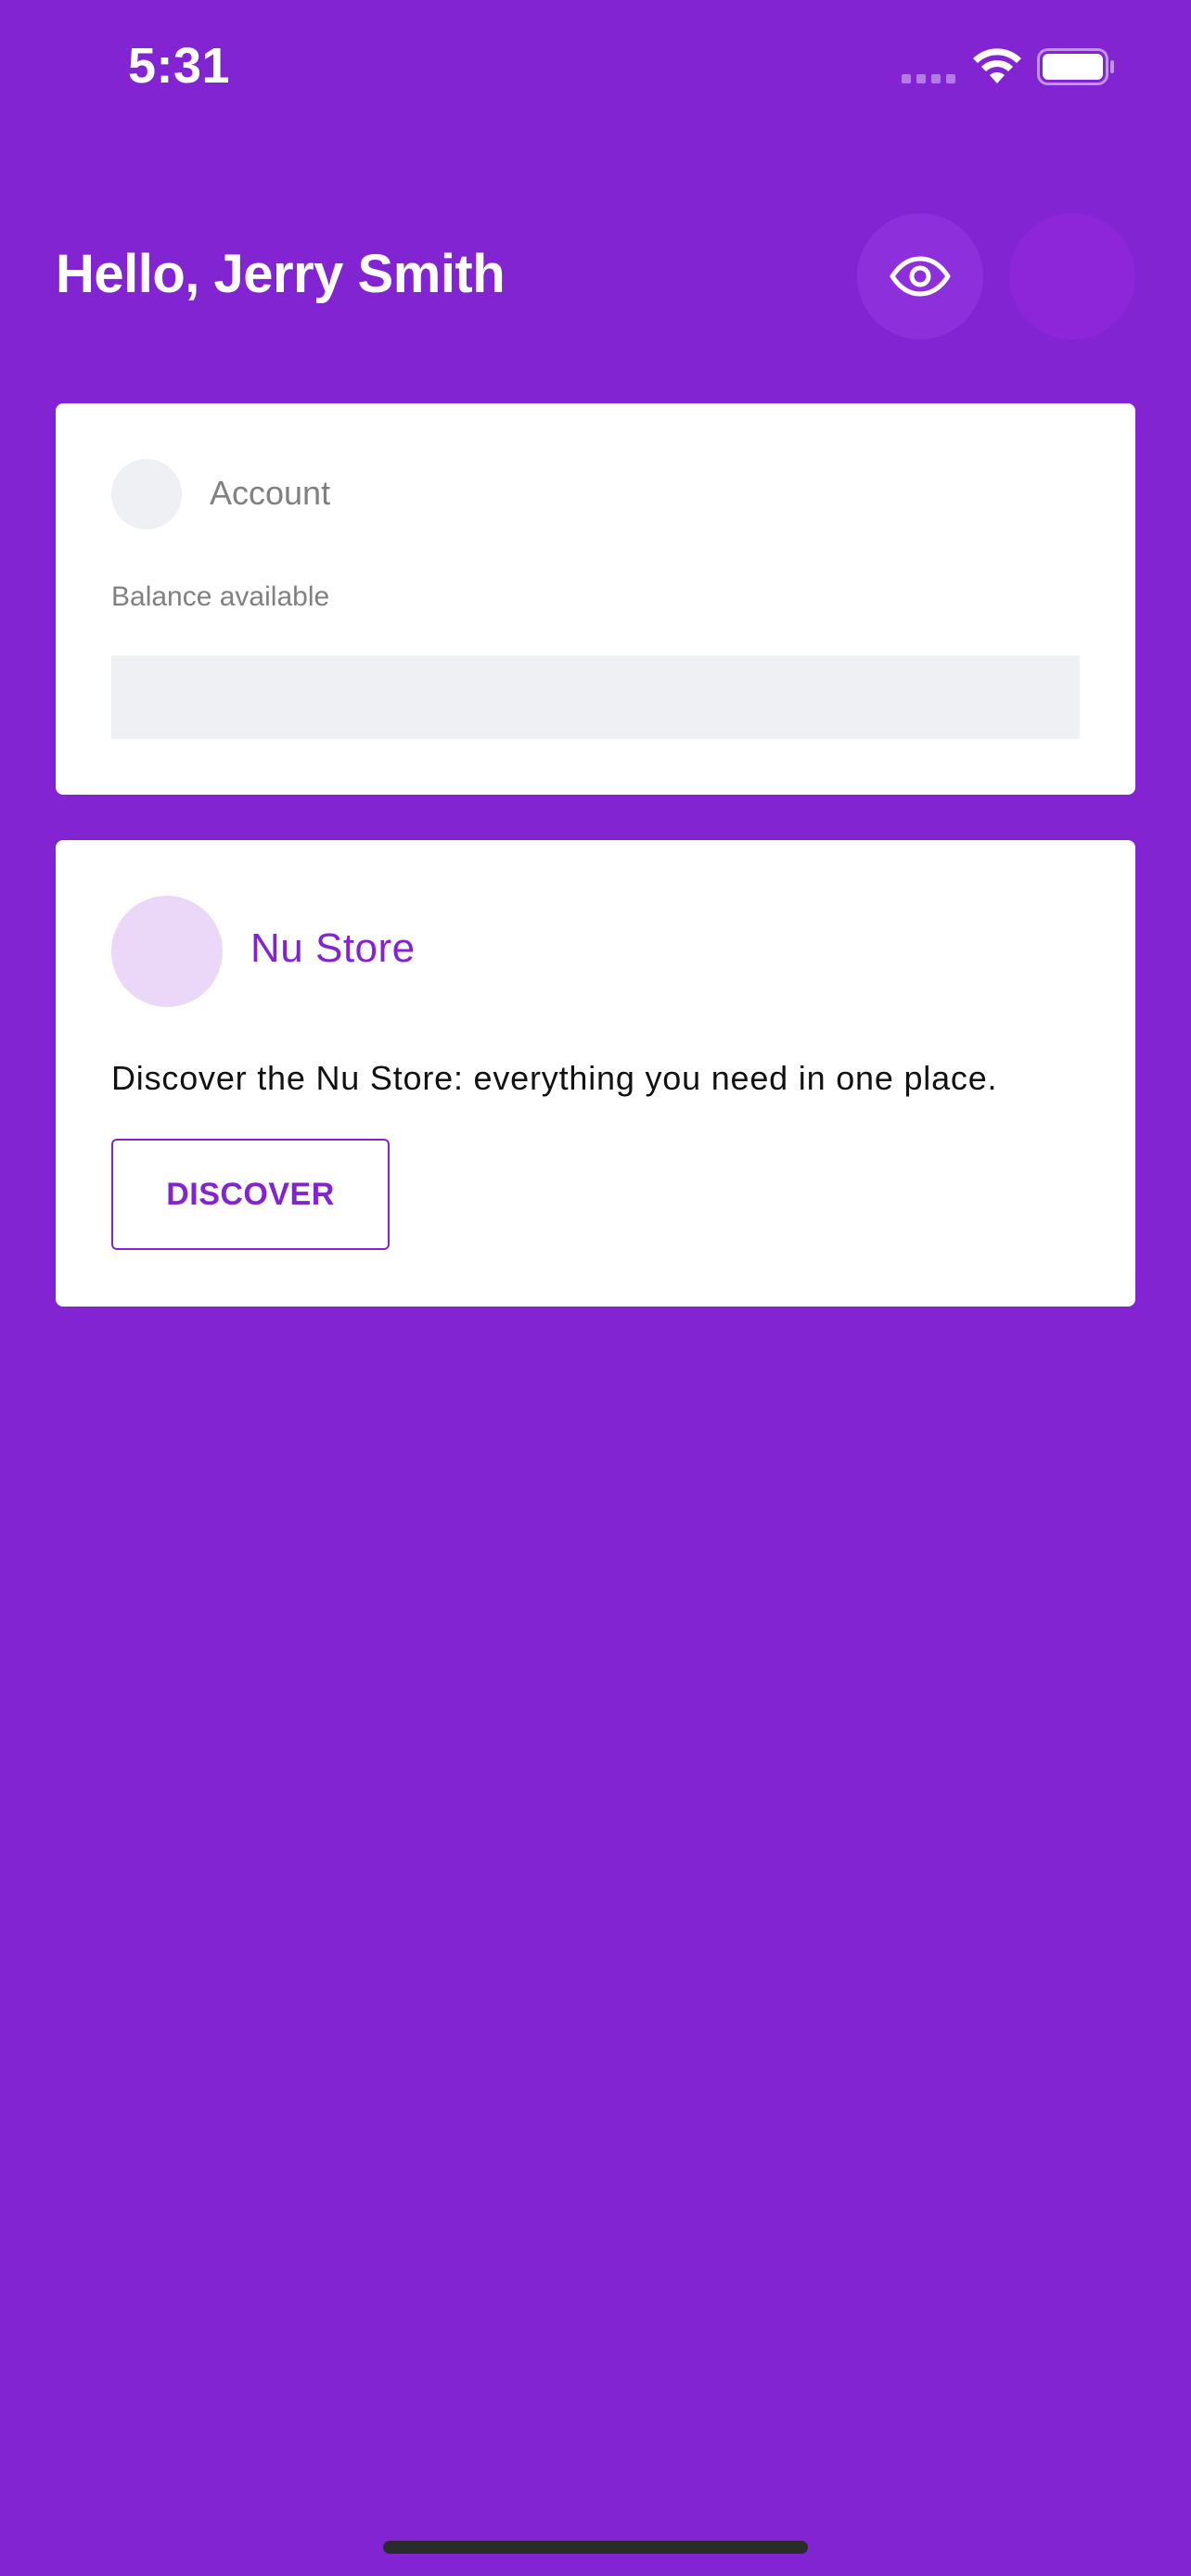  What do you see at coordinates (595, 599) in the screenshot?
I see `account-card: Account Balance available` at bounding box center [595, 599].